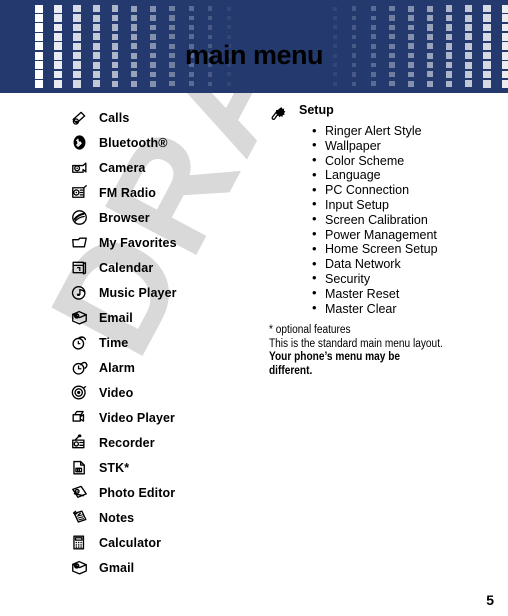  Describe the element at coordinates (375, 161) in the screenshot. I see `setup-item-color-scheme: Color Scheme` at that location.